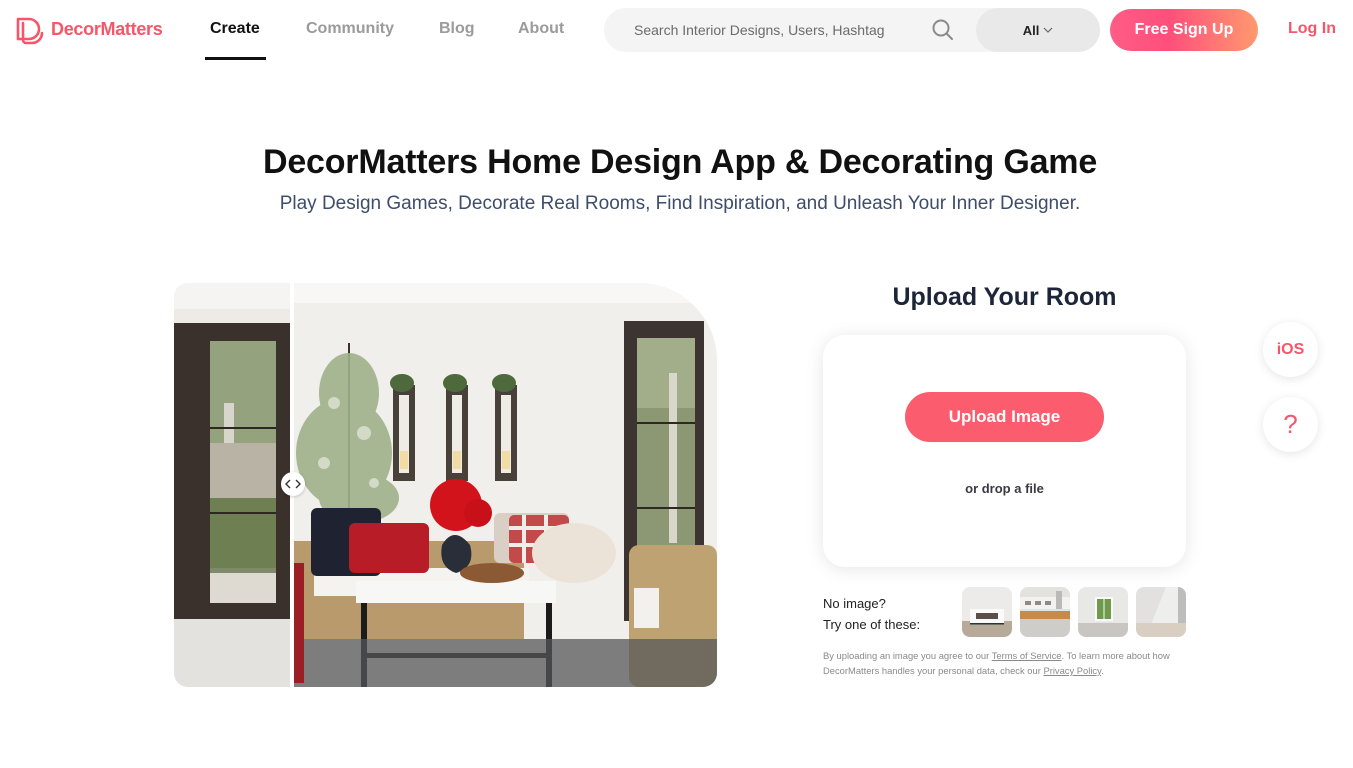  I want to click on legal-text-suffix: ., so click(1102, 670).